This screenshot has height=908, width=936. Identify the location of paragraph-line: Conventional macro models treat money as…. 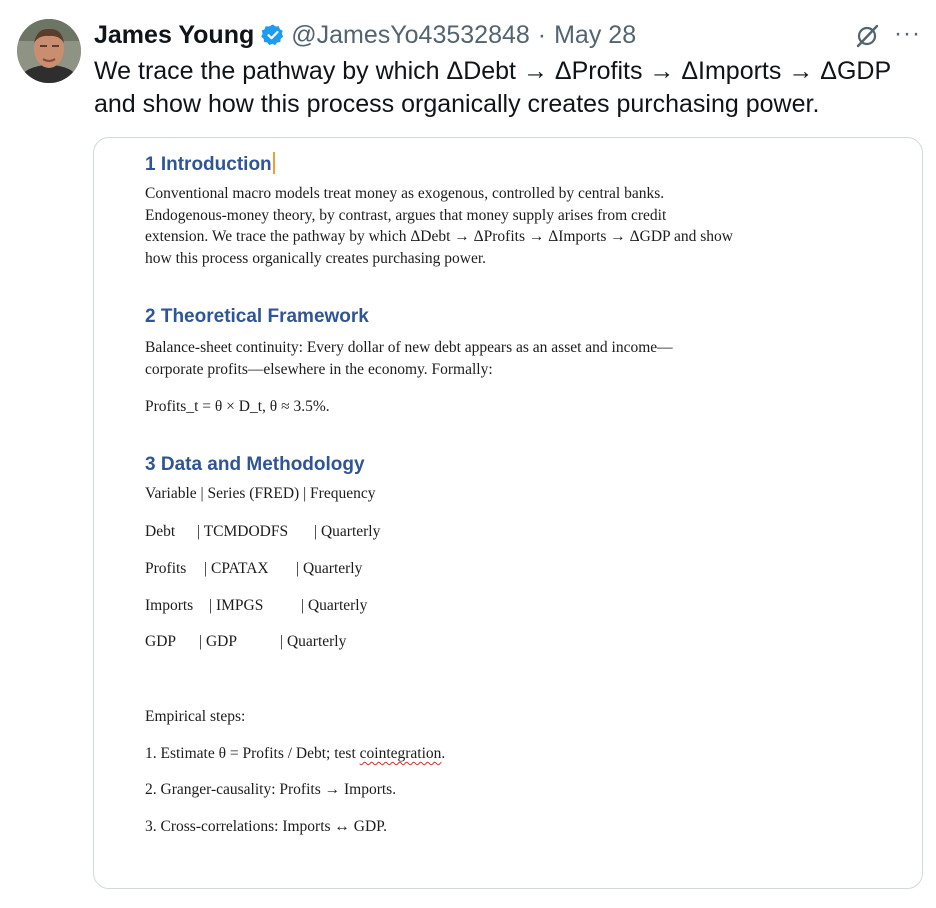
(405, 193).